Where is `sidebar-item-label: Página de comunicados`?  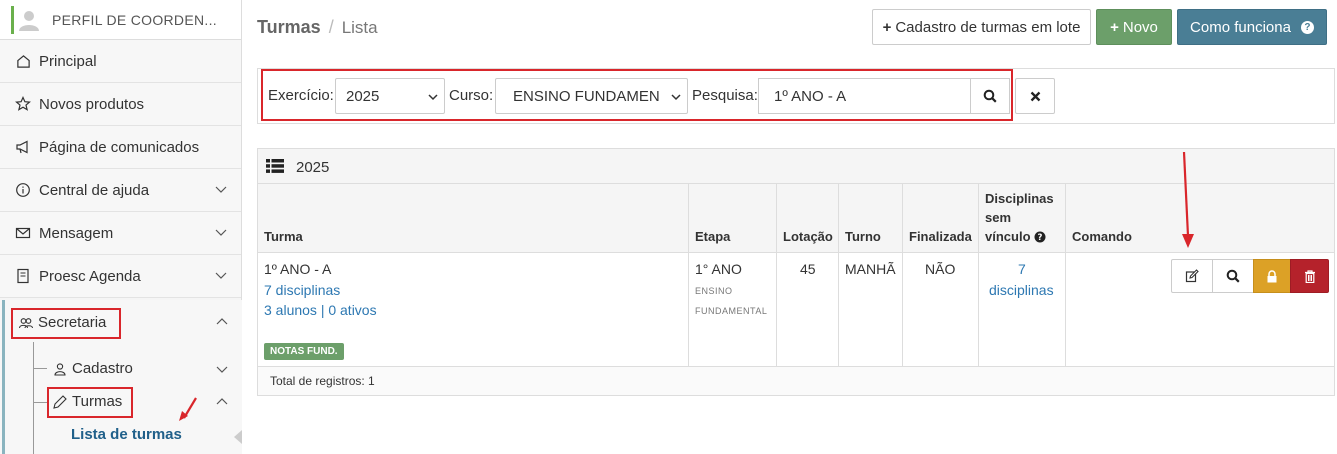 sidebar-item-label: Página de comunicados is located at coordinates (119, 147).